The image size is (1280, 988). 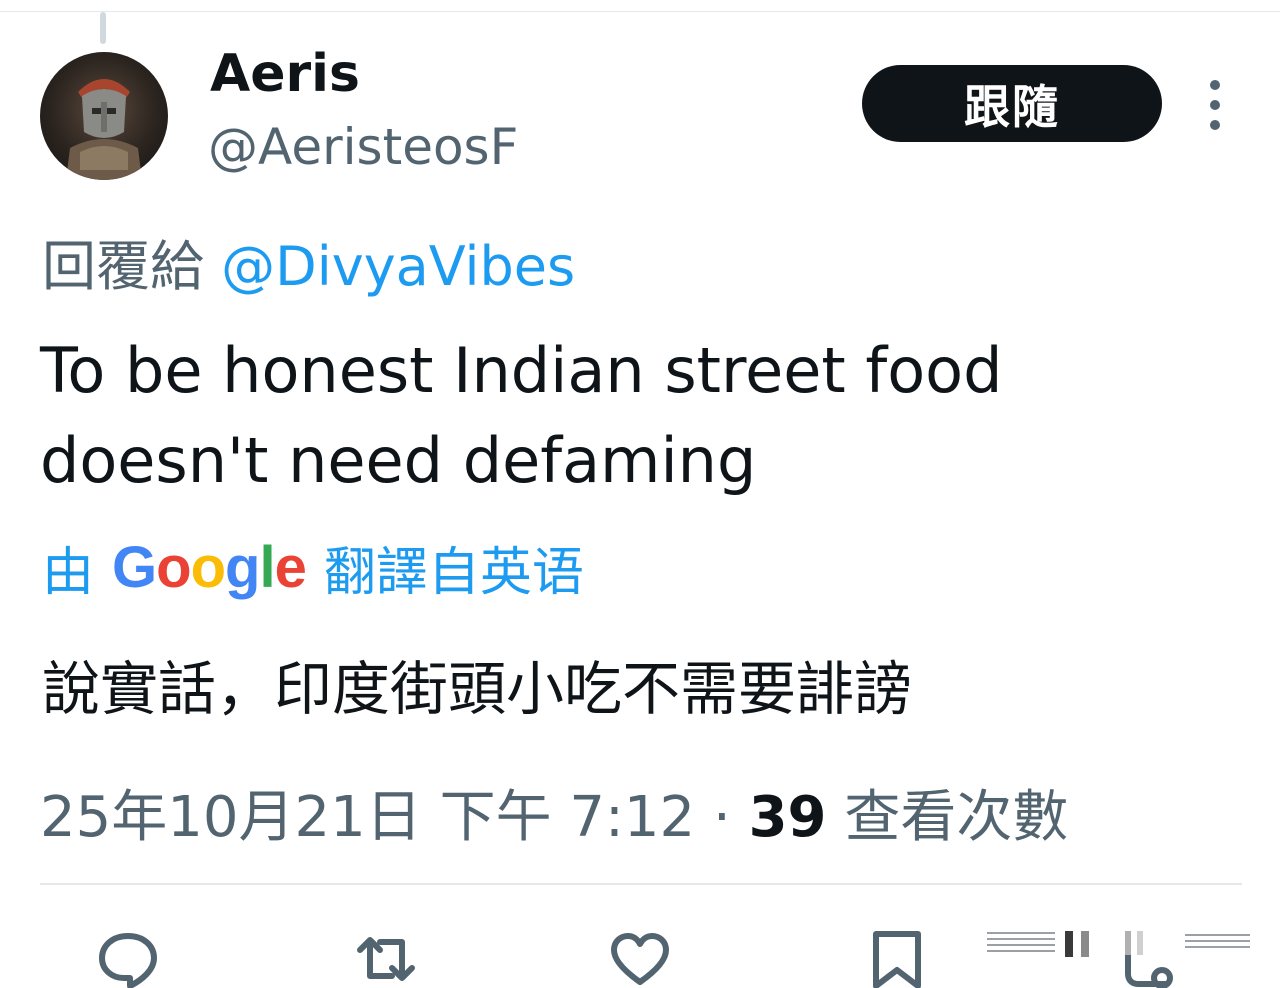 I want to click on timestamp: 25年10月21日 下午 7:12, so click(x=367, y=817).